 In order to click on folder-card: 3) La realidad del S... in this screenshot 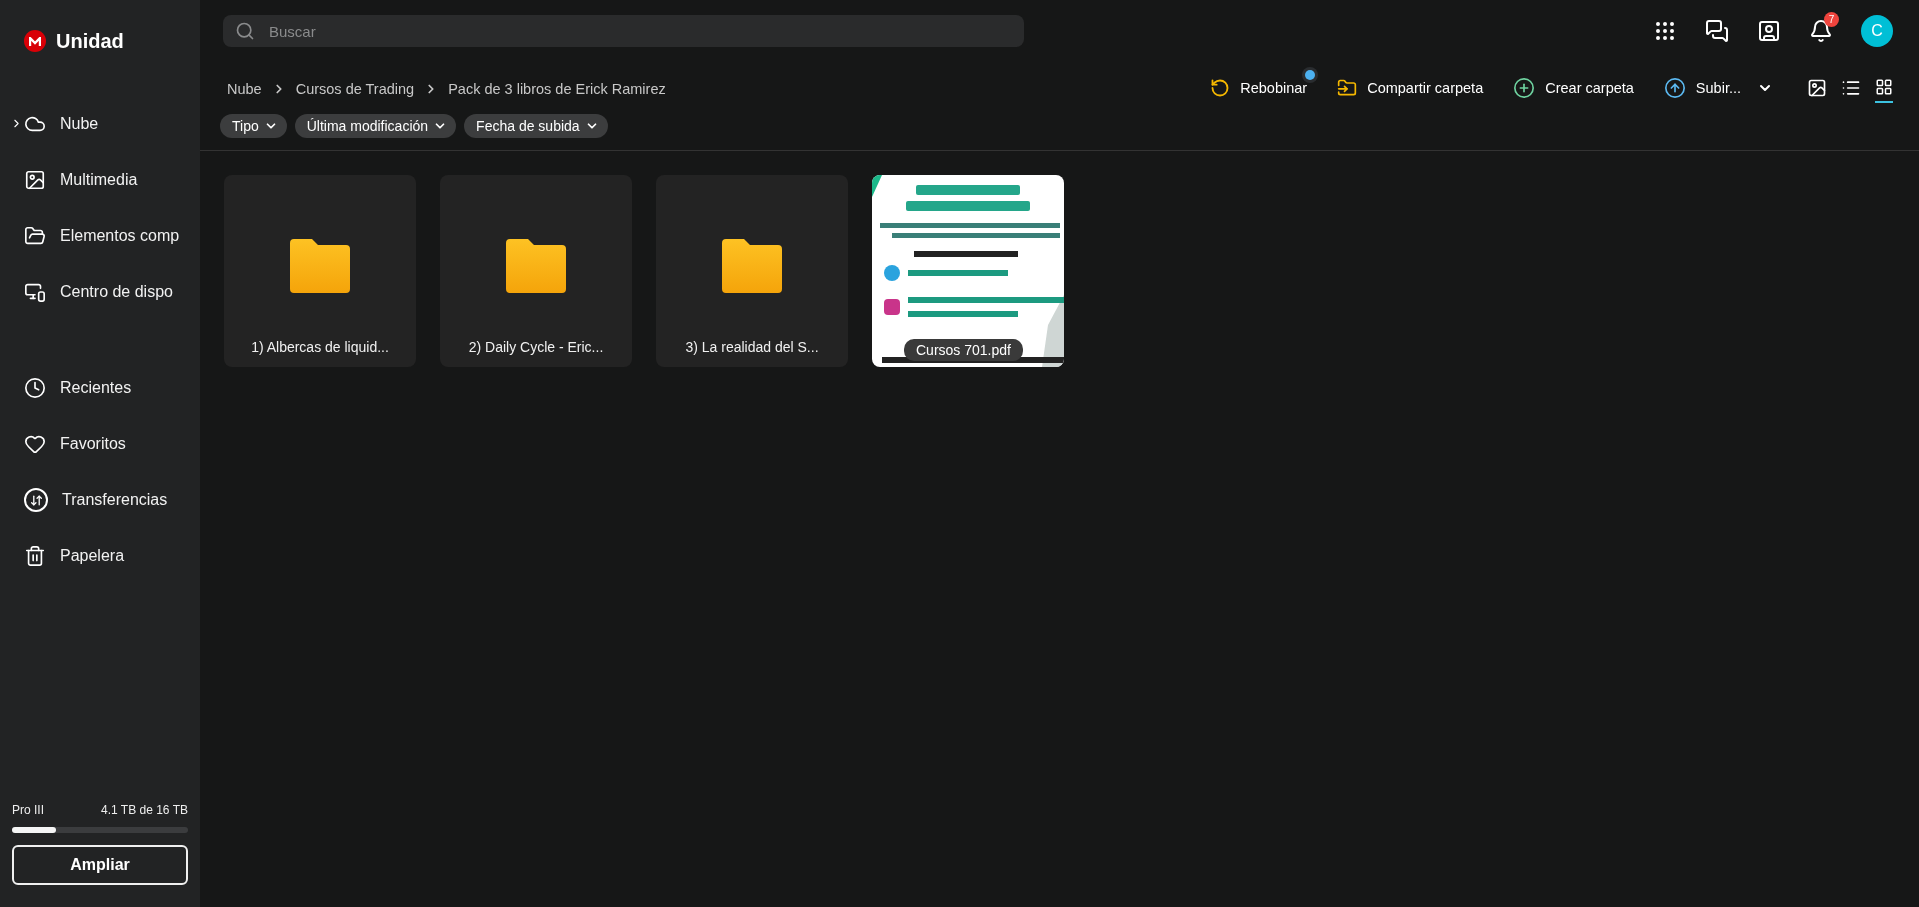, I will do `click(752, 271)`.